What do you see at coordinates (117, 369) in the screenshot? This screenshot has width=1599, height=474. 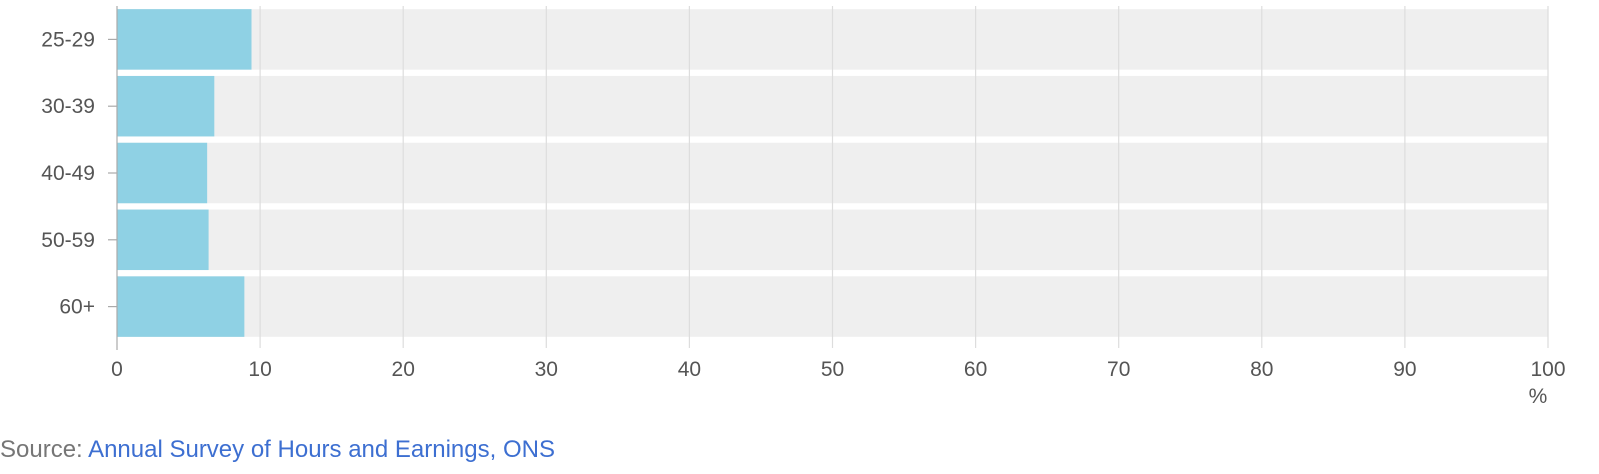 I see `x-tick-label-0: 0` at bounding box center [117, 369].